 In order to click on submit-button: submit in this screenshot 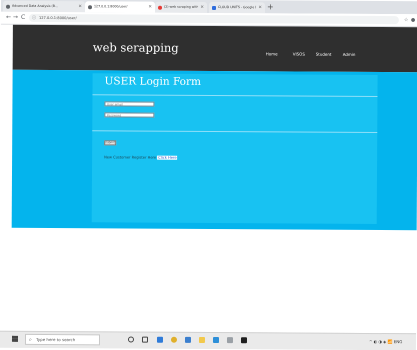, I will do `click(110, 142)`.